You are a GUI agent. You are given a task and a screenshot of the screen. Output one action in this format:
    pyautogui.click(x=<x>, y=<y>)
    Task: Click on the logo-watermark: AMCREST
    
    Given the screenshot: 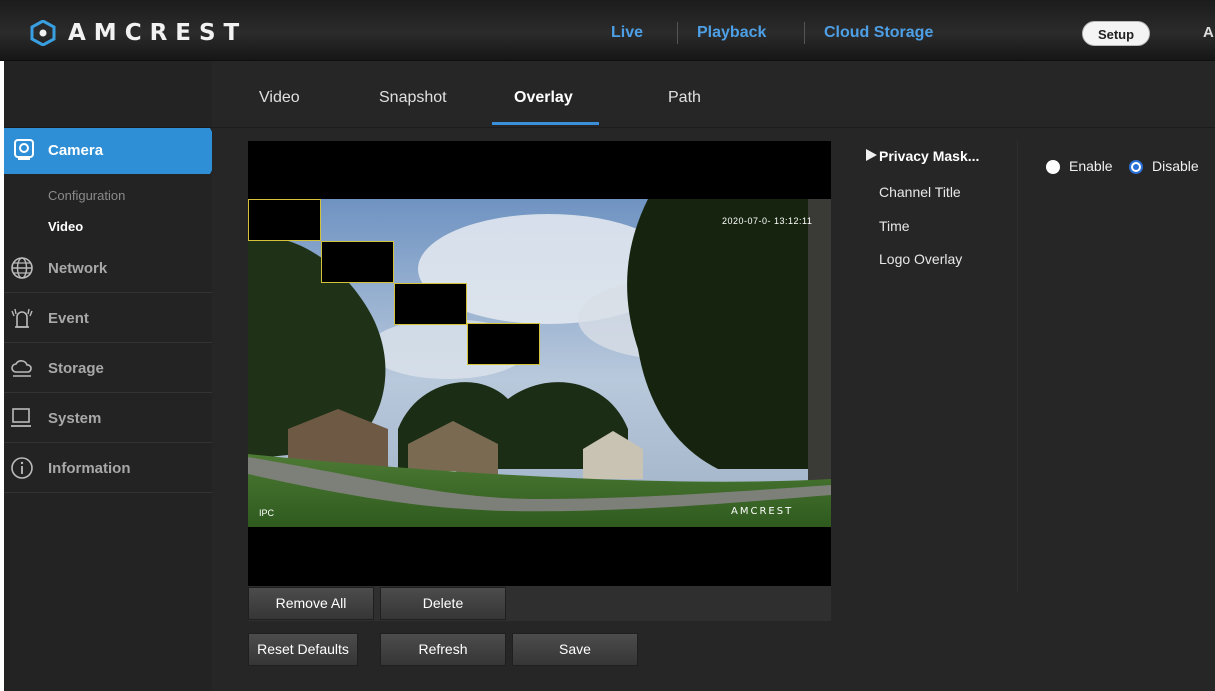 What is the action you would take?
    pyautogui.click(x=762, y=511)
    